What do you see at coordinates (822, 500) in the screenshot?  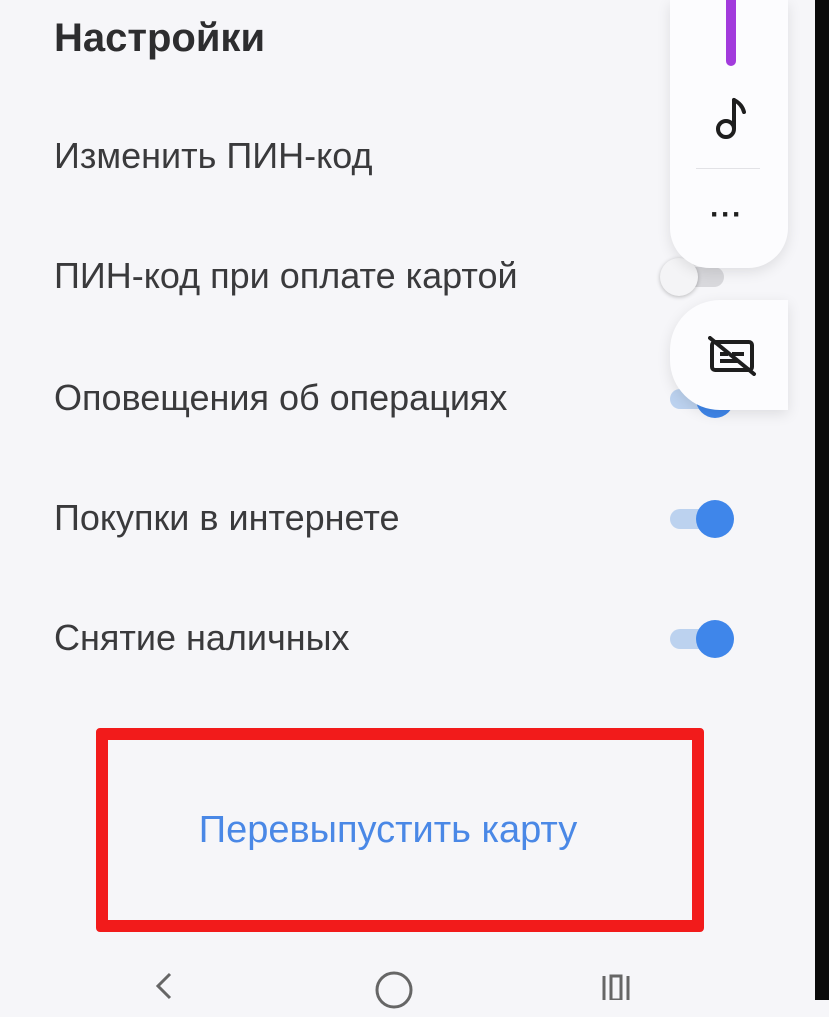 I see `right-edge-strip` at bounding box center [822, 500].